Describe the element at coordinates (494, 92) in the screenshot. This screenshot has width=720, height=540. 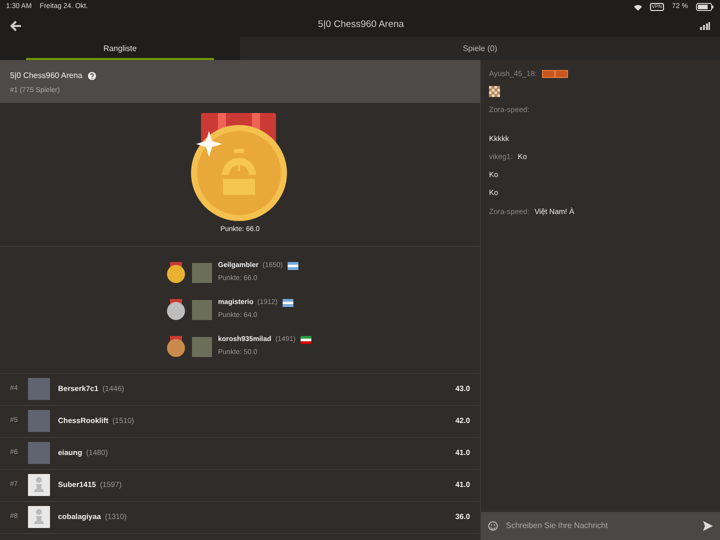
I see `chessboard-icon` at that location.